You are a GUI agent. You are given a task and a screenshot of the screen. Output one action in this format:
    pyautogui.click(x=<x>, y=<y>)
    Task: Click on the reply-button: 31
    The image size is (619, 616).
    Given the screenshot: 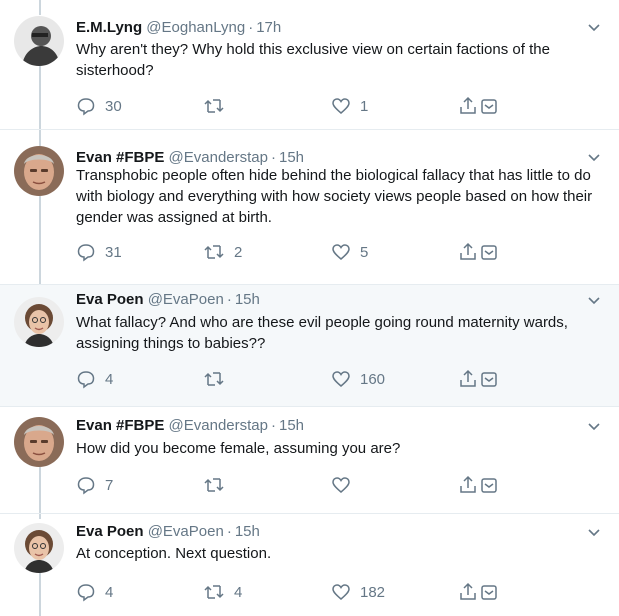 What is the action you would take?
    pyautogui.click(x=99, y=252)
    